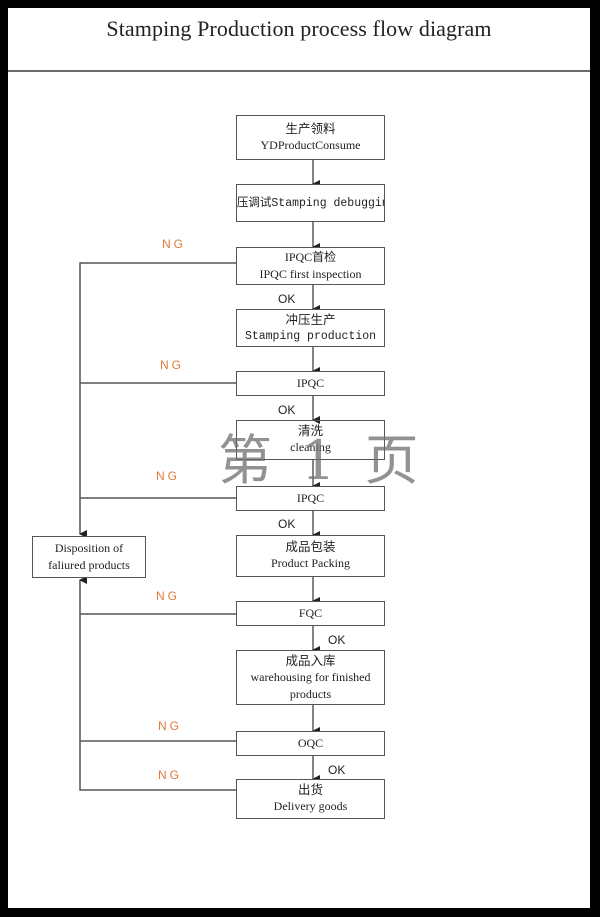  What do you see at coordinates (310, 694) in the screenshot?
I see `step-en-label-2: products` at bounding box center [310, 694].